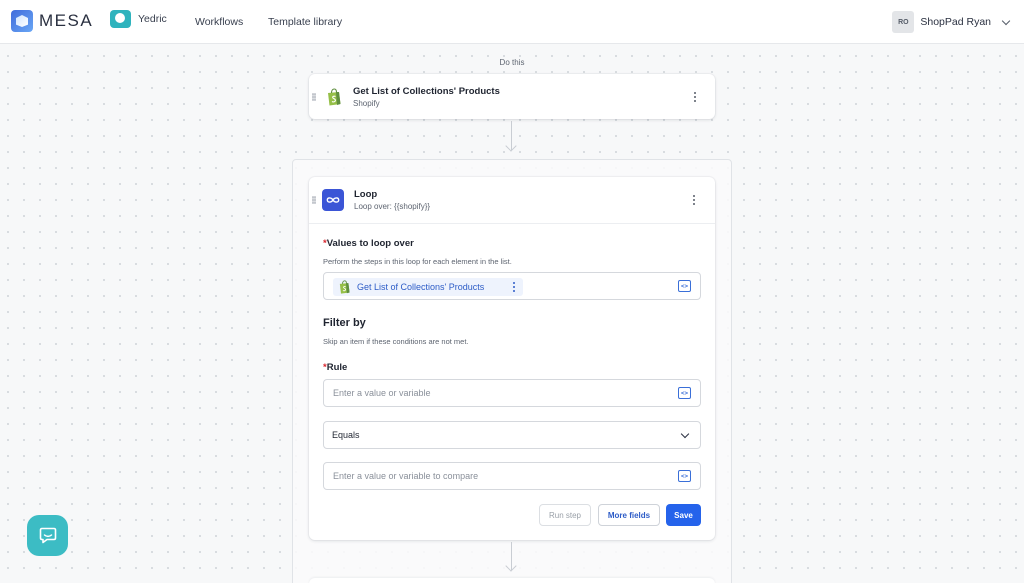 This screenshot has height=583, width=1024. Describe the element at coordinates (512, 476) in the screenshot. I see `compare-value-input: Enter a value or variable to compare <>` at that location.